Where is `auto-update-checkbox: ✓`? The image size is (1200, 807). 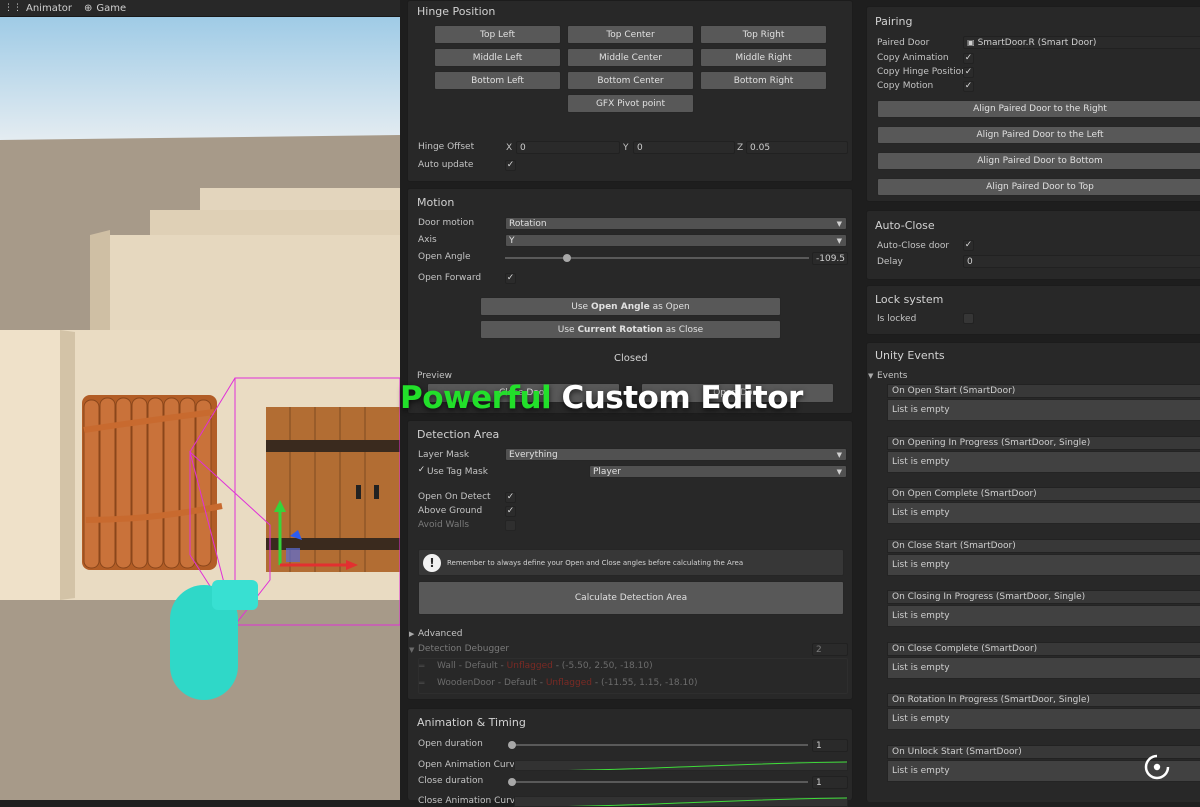 auto-update-checkbox: ✓ is located at coordinates (510, 165).